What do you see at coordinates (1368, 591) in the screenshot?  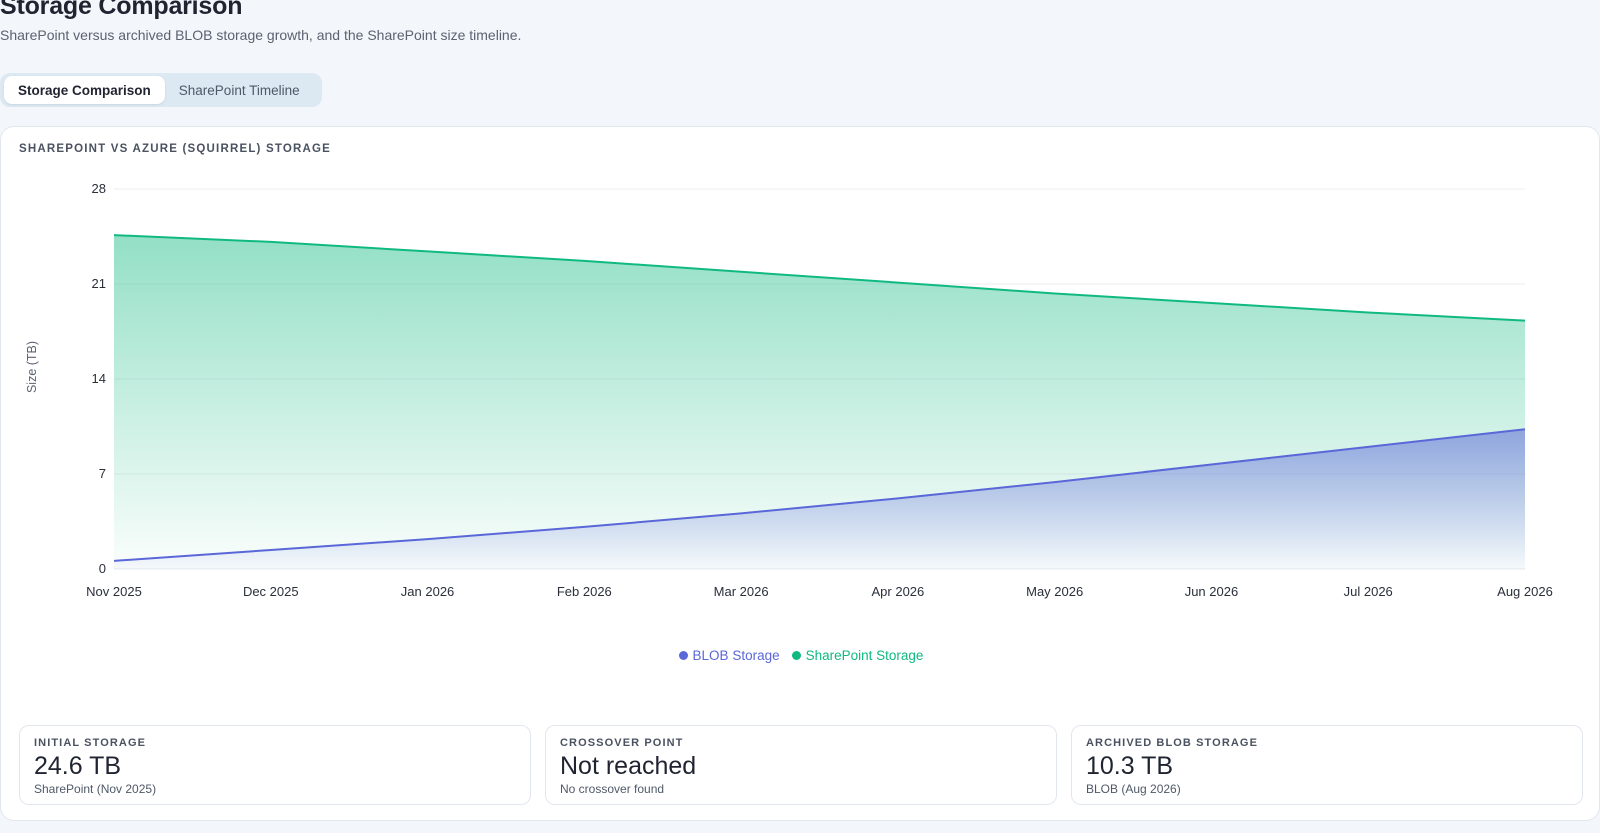 I see `x-tick-label: Jul 2026` at bounding box center [1368, 591].